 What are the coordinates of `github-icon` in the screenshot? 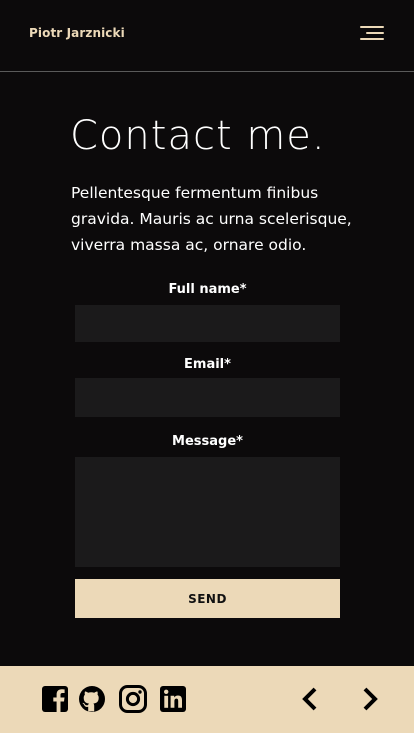 It's located at (92, 699).